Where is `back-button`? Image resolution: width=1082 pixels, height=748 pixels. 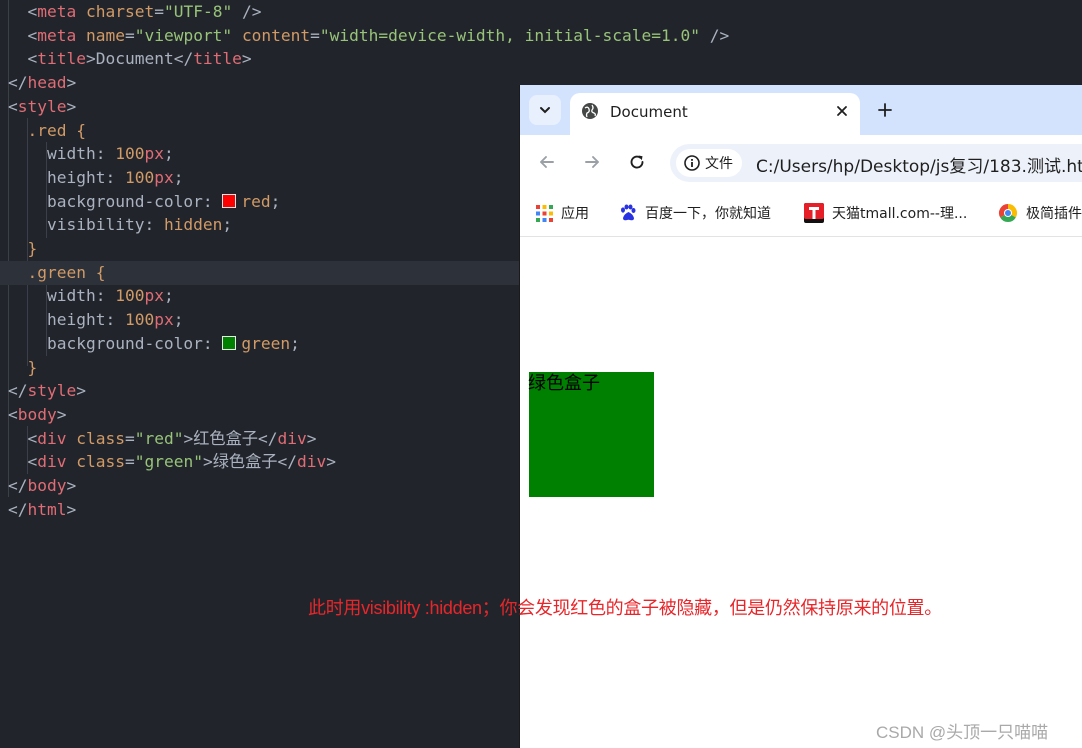
back-button is located at coordinates (547, 162).